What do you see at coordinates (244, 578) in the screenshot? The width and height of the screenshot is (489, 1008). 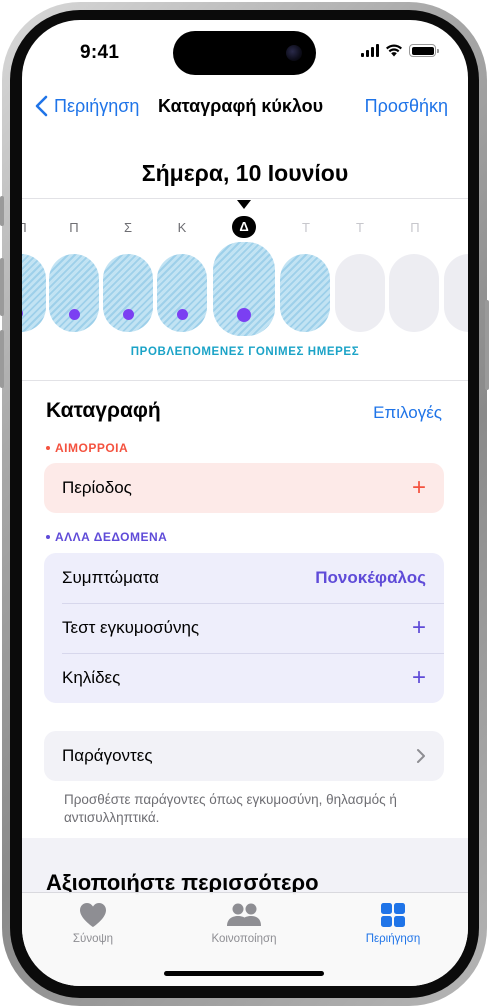 I see `symptoms-row: Συμπτώματα Πονοκέφαλος` at bounding box center [244, 578].